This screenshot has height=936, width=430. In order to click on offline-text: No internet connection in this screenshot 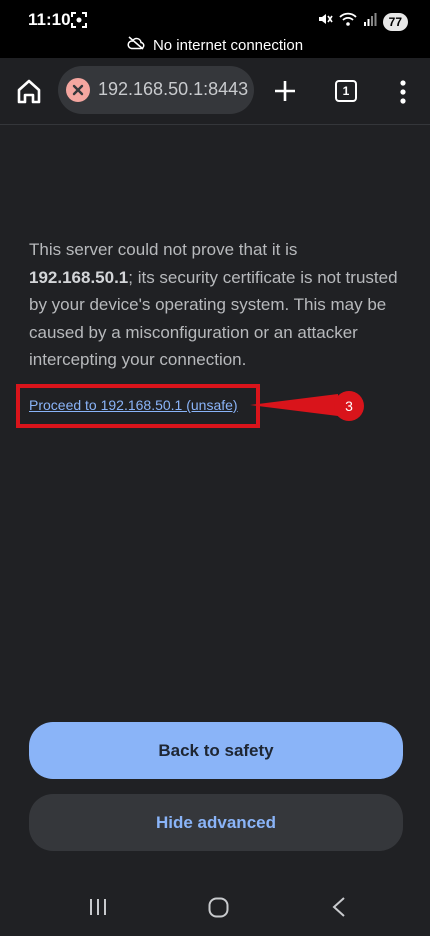, I will do `click(228, 45)`.